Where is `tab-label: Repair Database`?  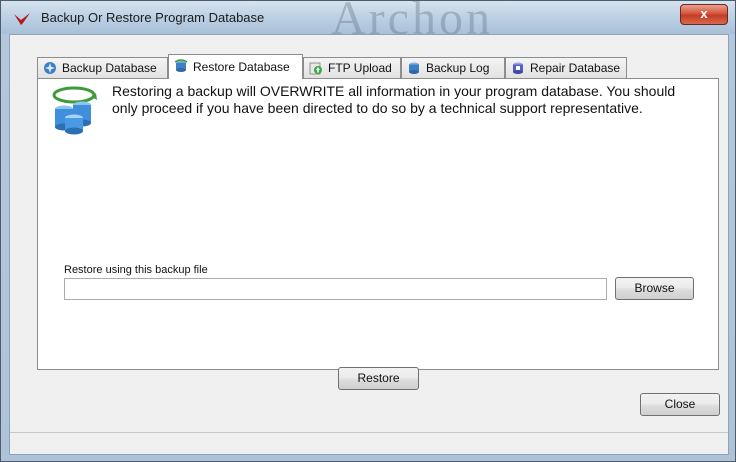 tab-label: Repair Database is located at coordinates (575, 68).